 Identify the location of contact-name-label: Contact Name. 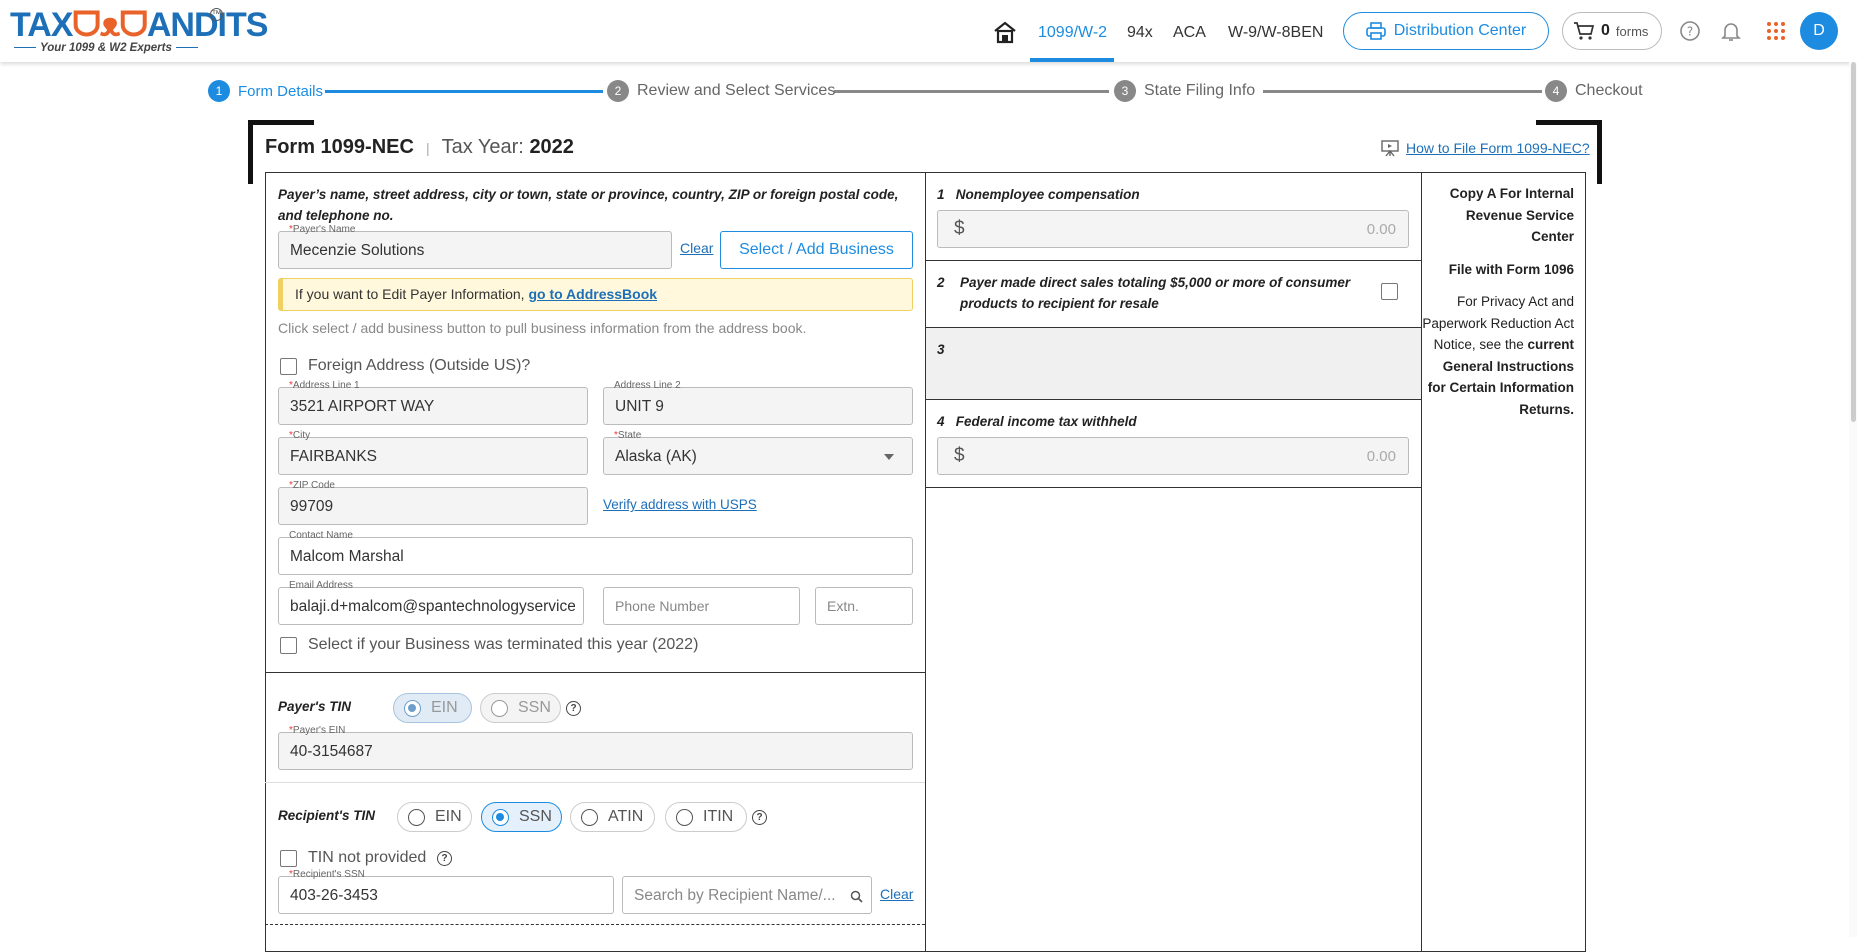
(321, 535).